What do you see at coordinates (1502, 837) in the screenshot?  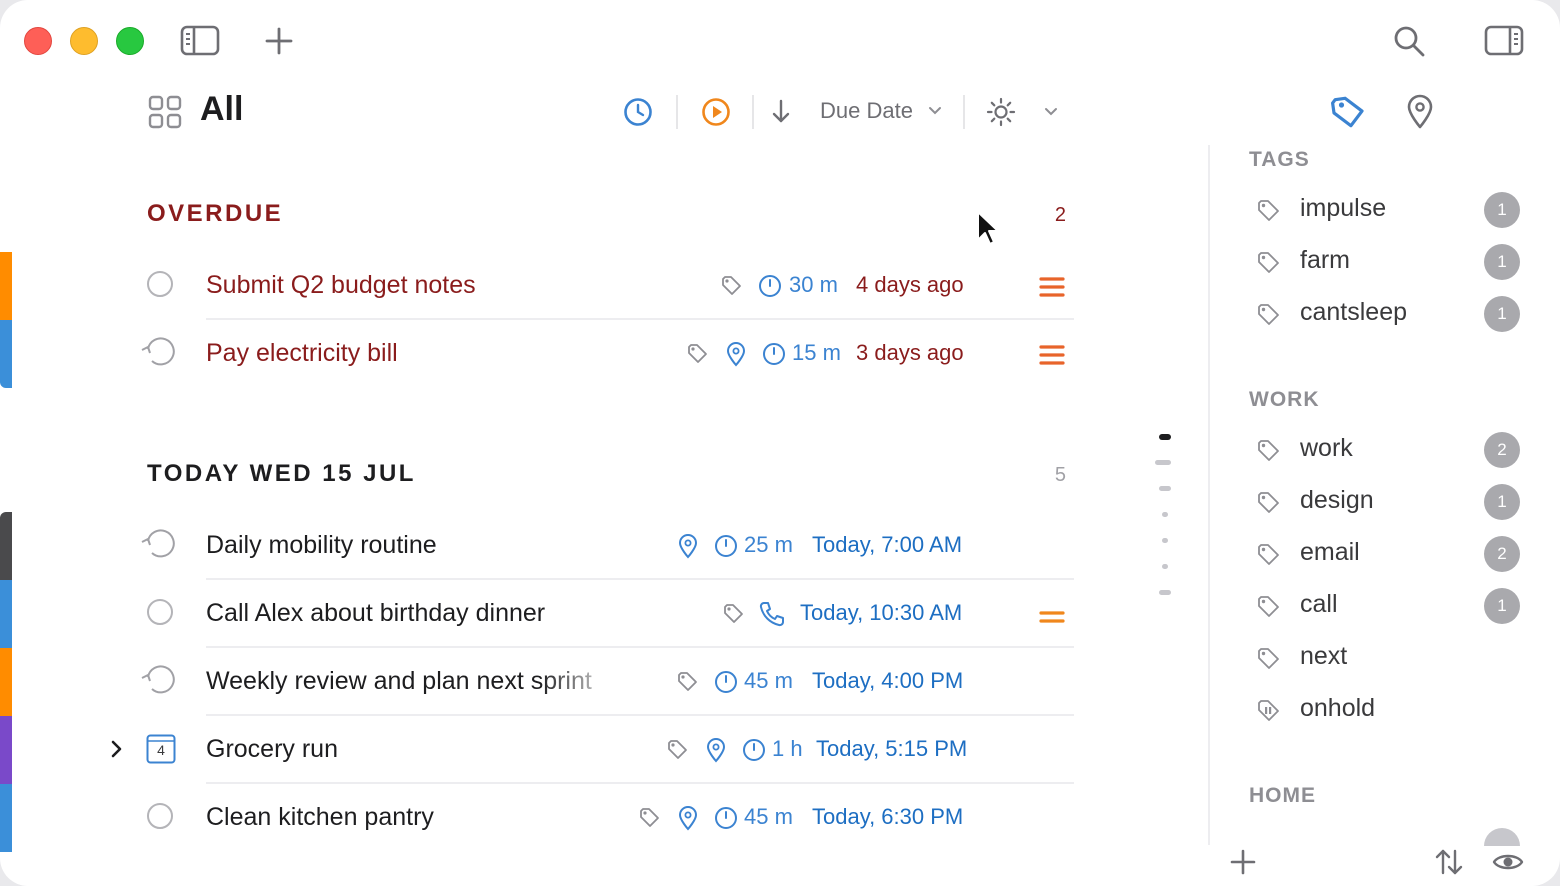 I see `partial-badge` at bounding box center [1502, 837].